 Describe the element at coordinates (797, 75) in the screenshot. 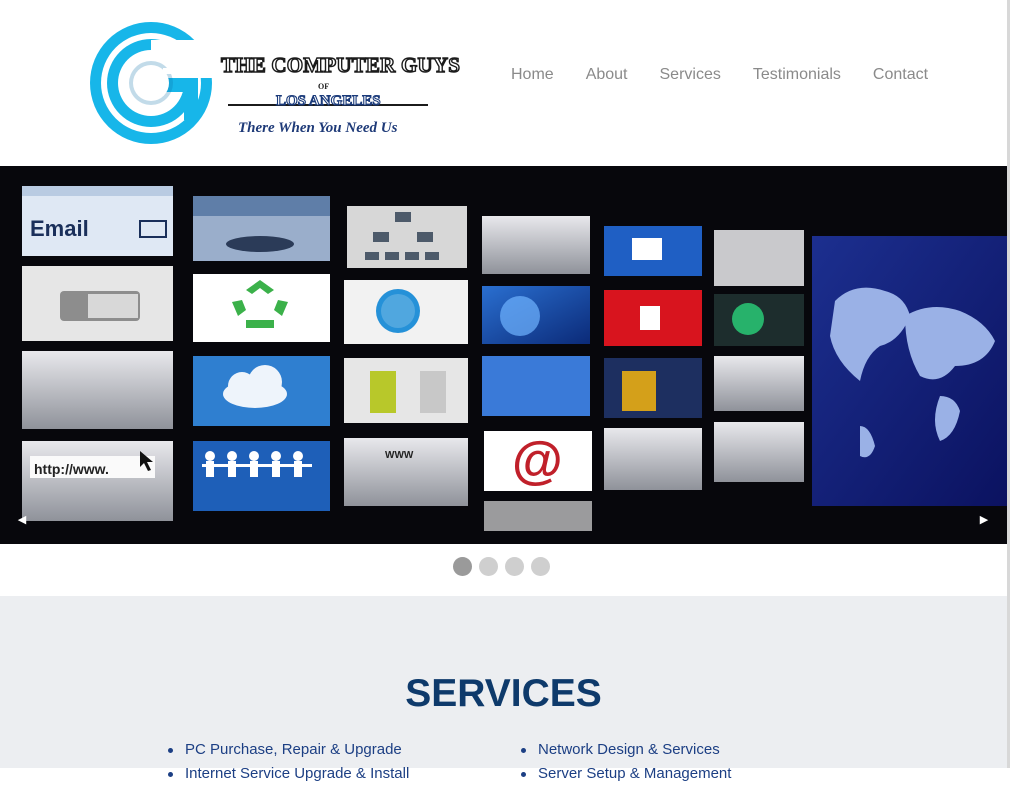

I see `nav-testimonials: Testimonials` at that location.